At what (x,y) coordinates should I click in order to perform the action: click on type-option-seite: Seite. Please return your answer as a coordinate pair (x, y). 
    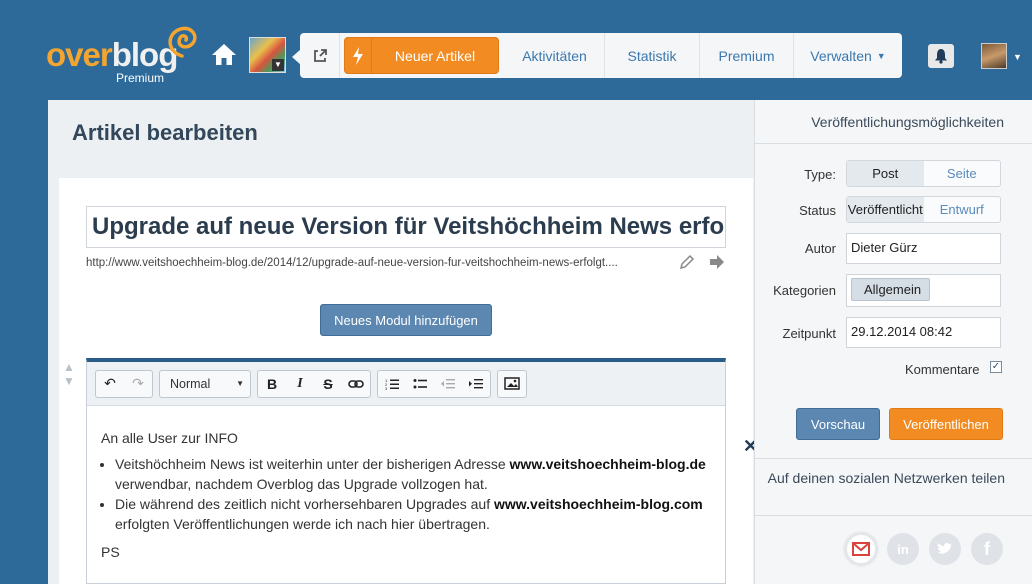
    Looking at the image, I should click on (962, 173).